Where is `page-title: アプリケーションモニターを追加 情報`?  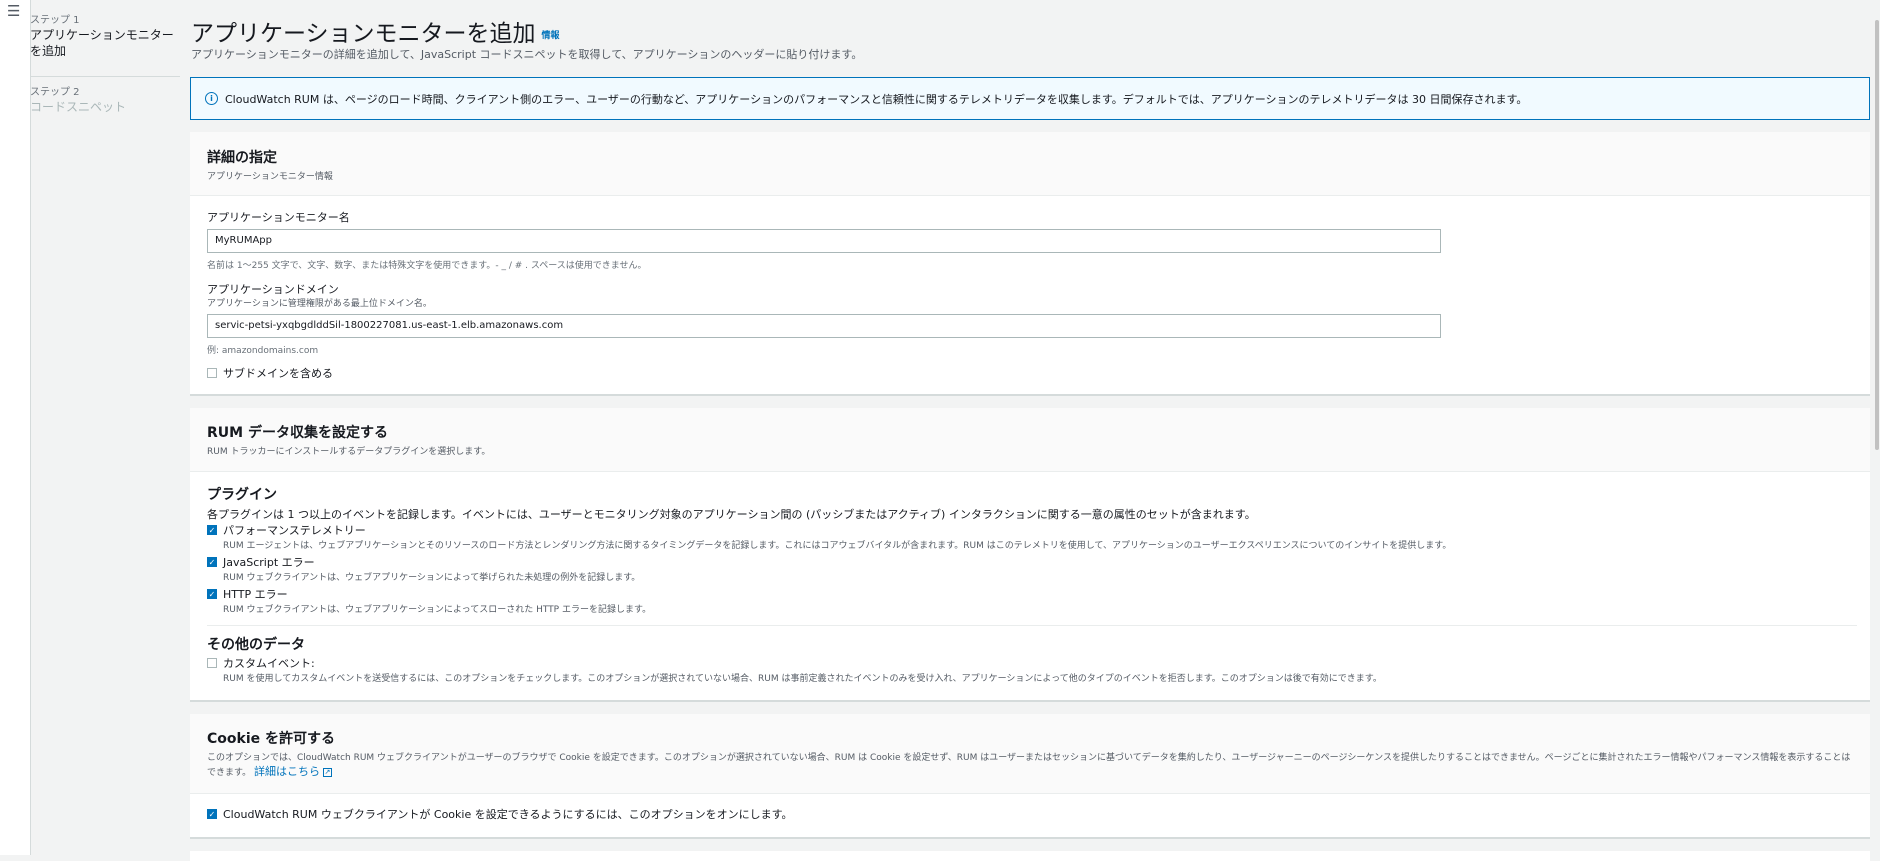 page-title: アプリケーションモニターを追加 情報 is located at coordinates (375, 31).